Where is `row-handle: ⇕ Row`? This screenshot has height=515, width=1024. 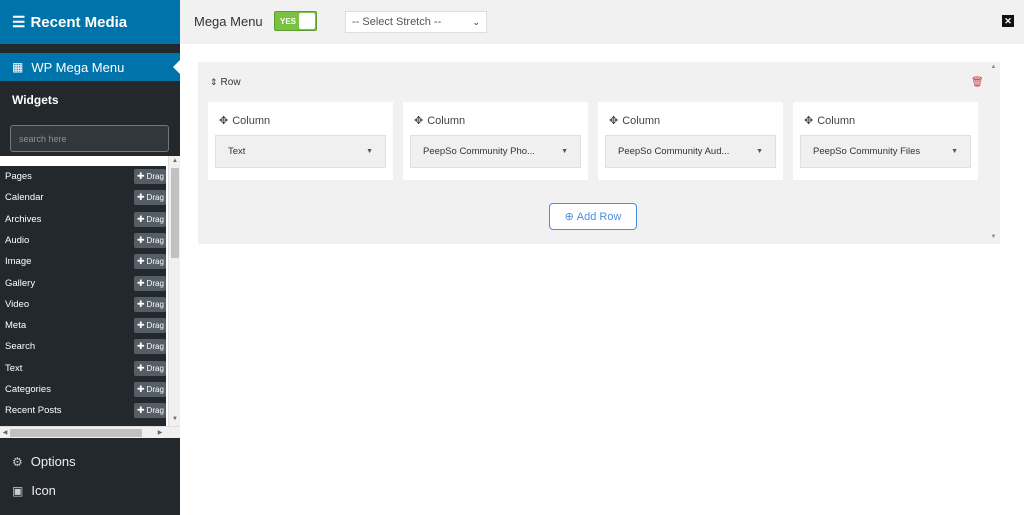 row-handle: ⇕ Row is located at coordinates (225, 82).